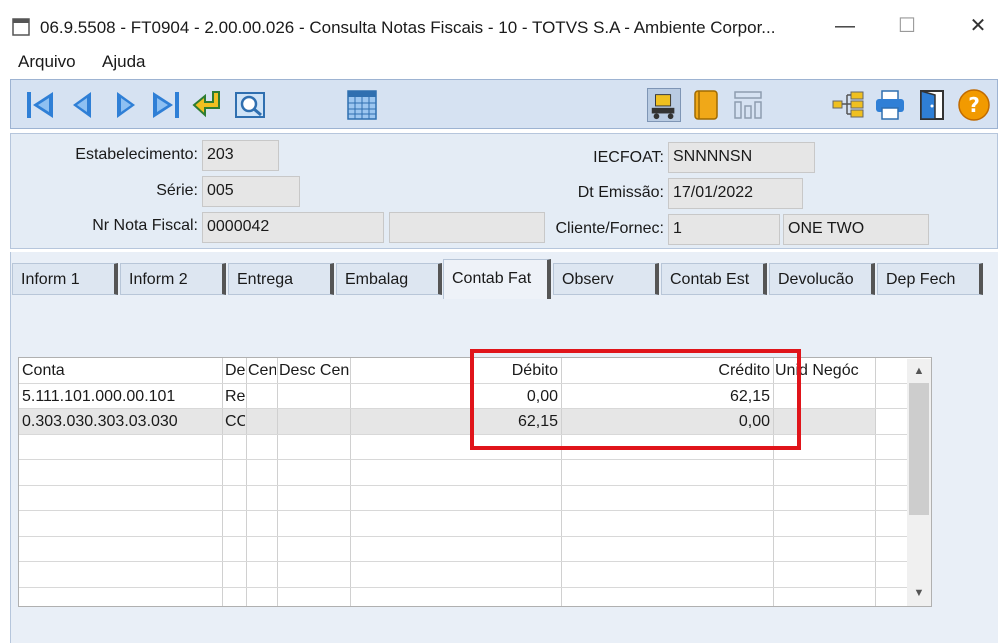  I want to click on menu-ajuda: Ajuda, so click(123, 62).